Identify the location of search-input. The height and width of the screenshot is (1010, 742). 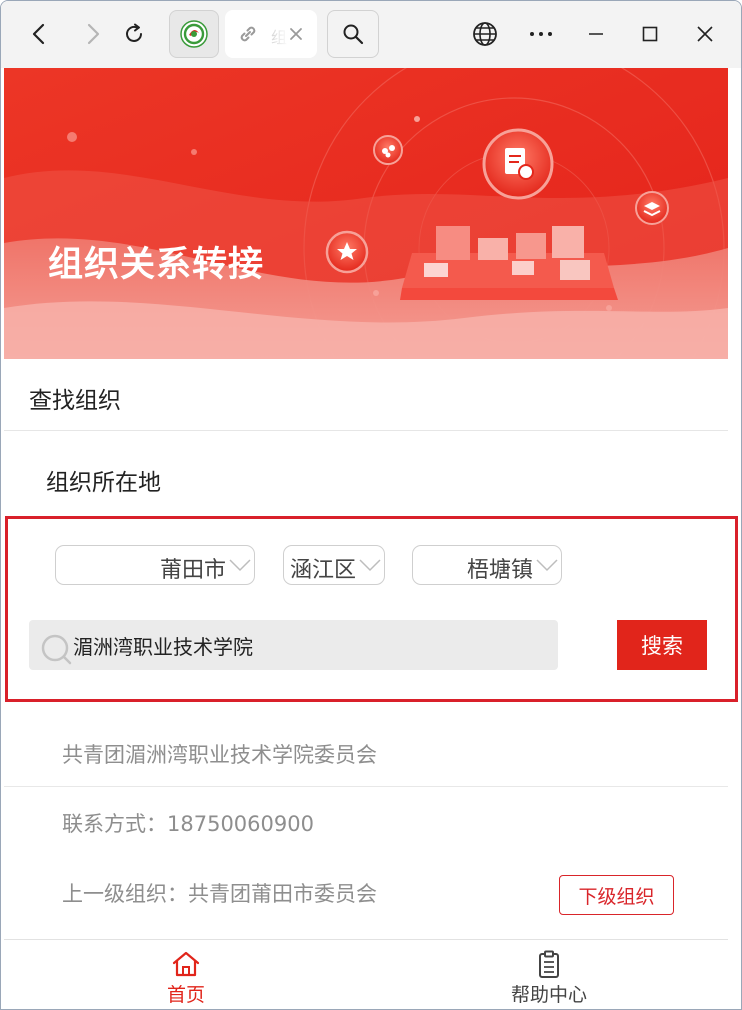
(308, 645).